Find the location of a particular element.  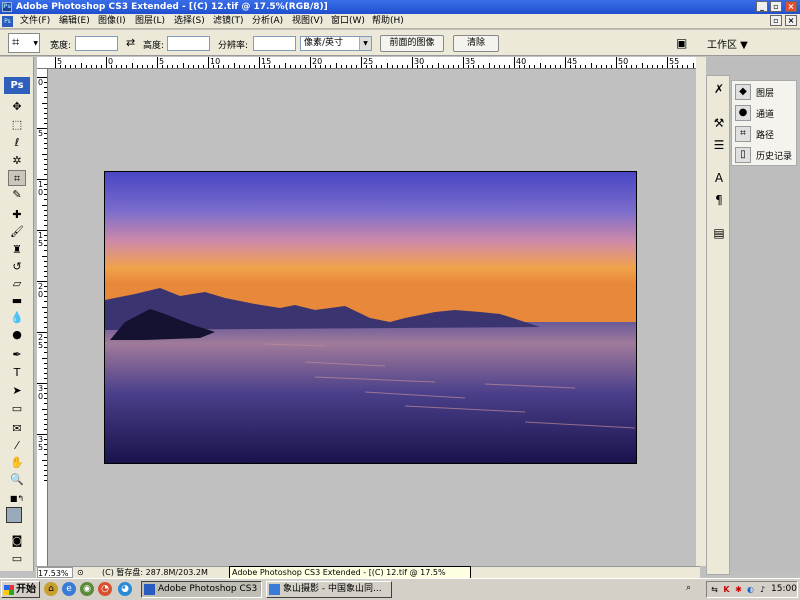

layer-comps-icon: ☰ is located at coordinates (719, 145).